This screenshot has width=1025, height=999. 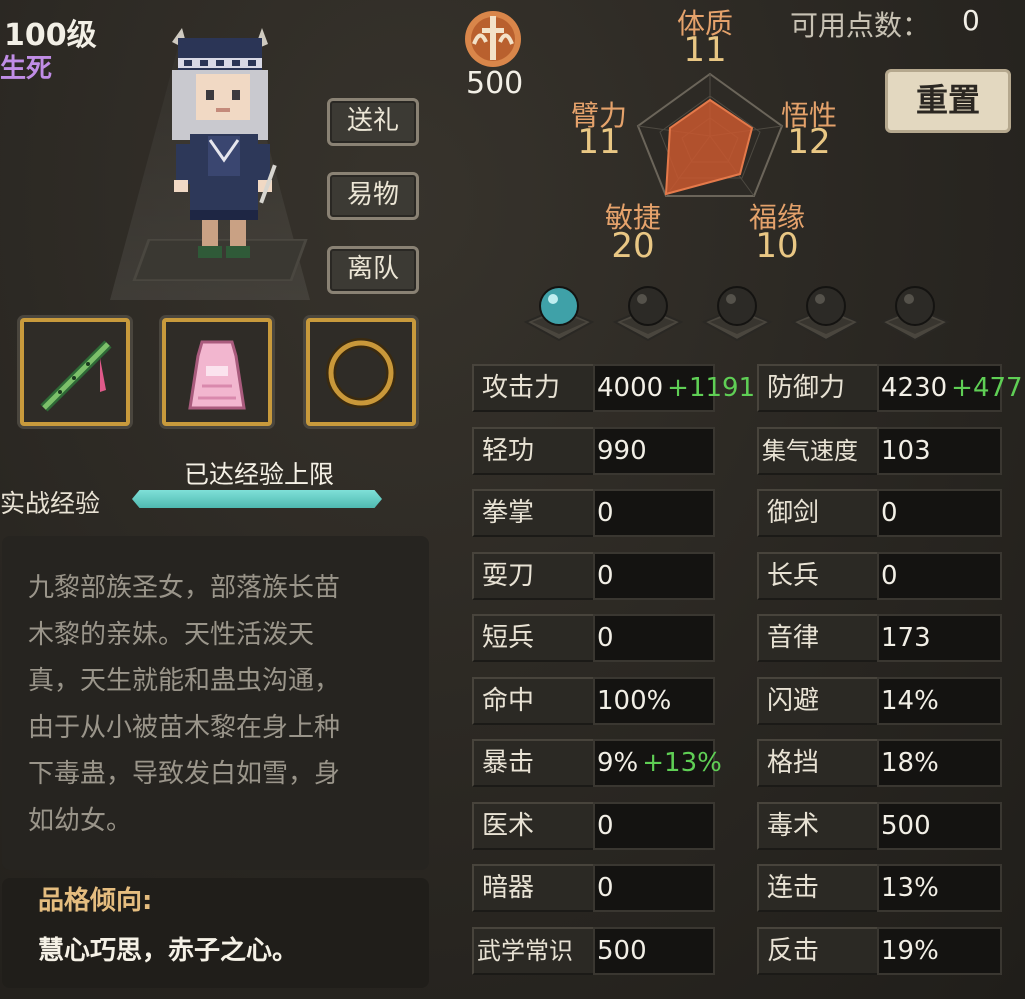 I want to click on stat-label: 耍刀, so click(x=508, y=576).